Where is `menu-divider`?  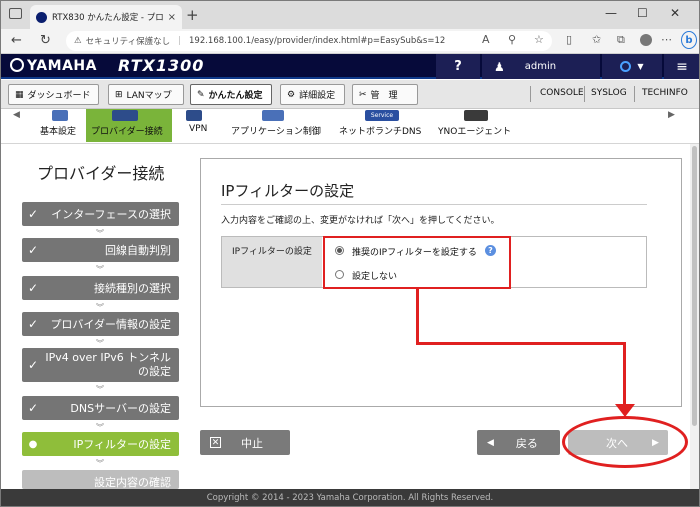
menu-divider is located at coordinates (584, 94).